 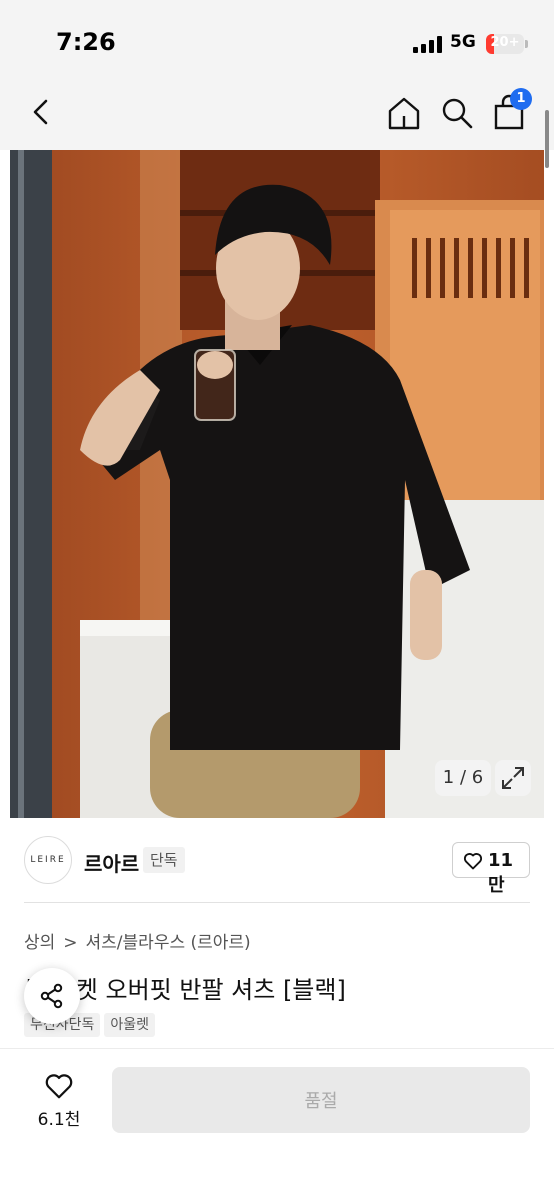 What do you see at coordinates (501, 873) in the screenshot?
I see `brand-like-count: 11만` at bounding box center [501, 873].